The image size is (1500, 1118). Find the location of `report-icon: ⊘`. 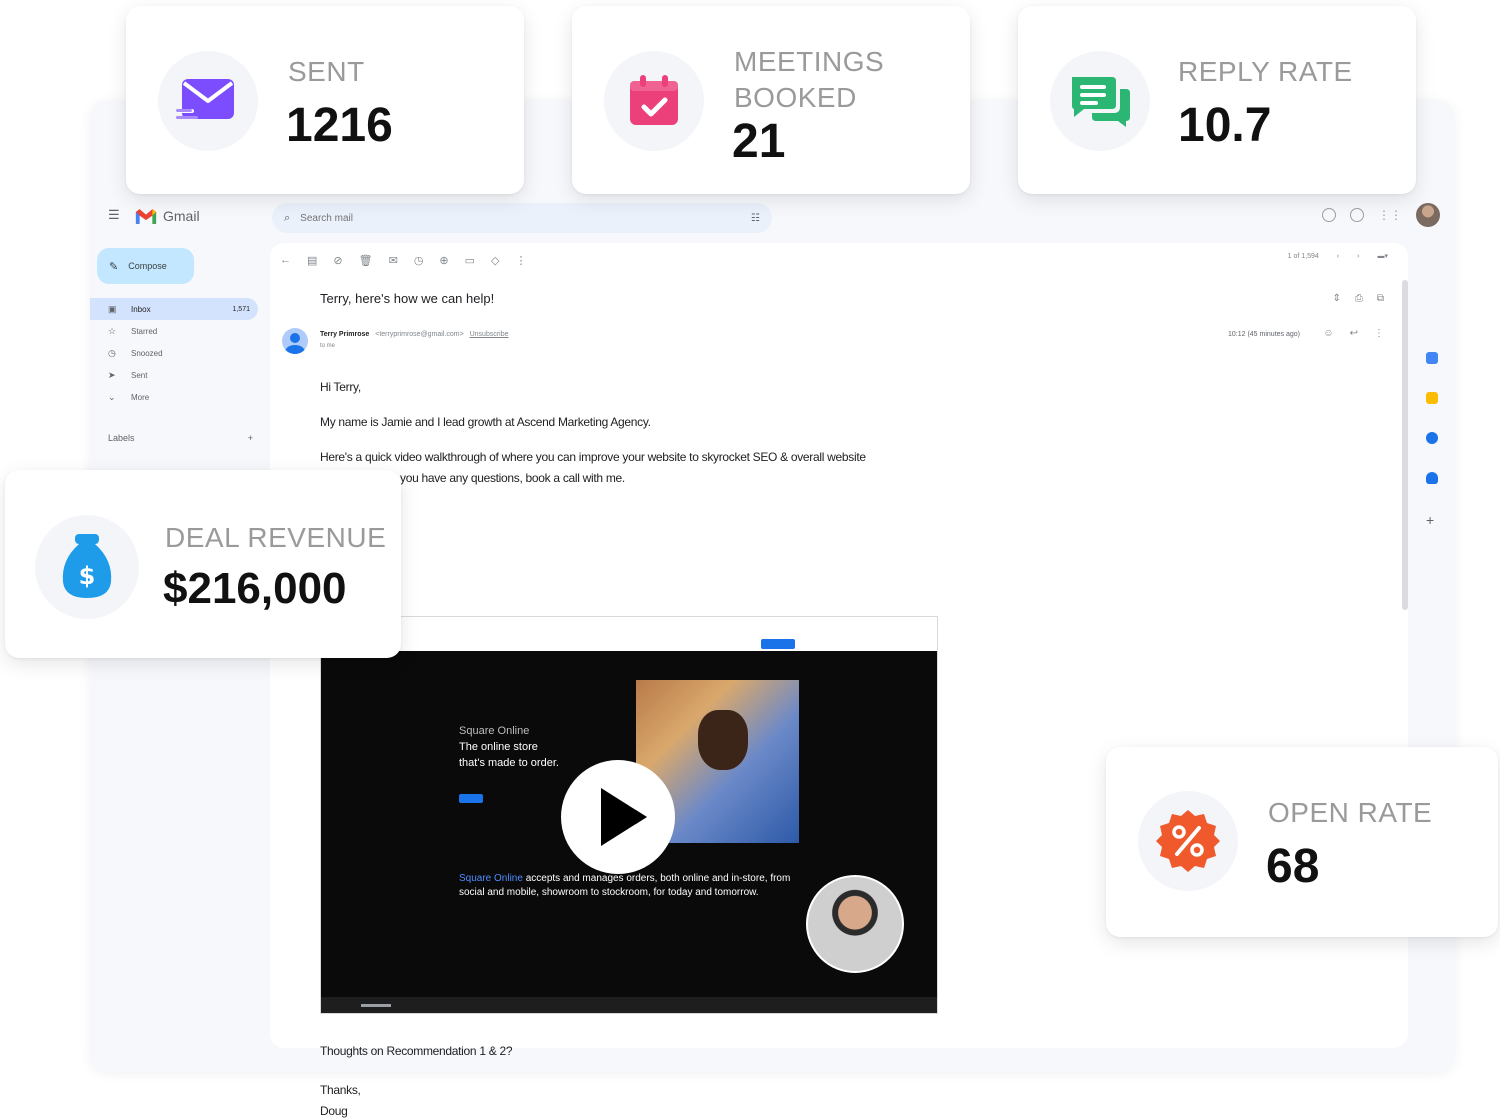

report-icon: ⊘ is located at coordinates (337, 260).